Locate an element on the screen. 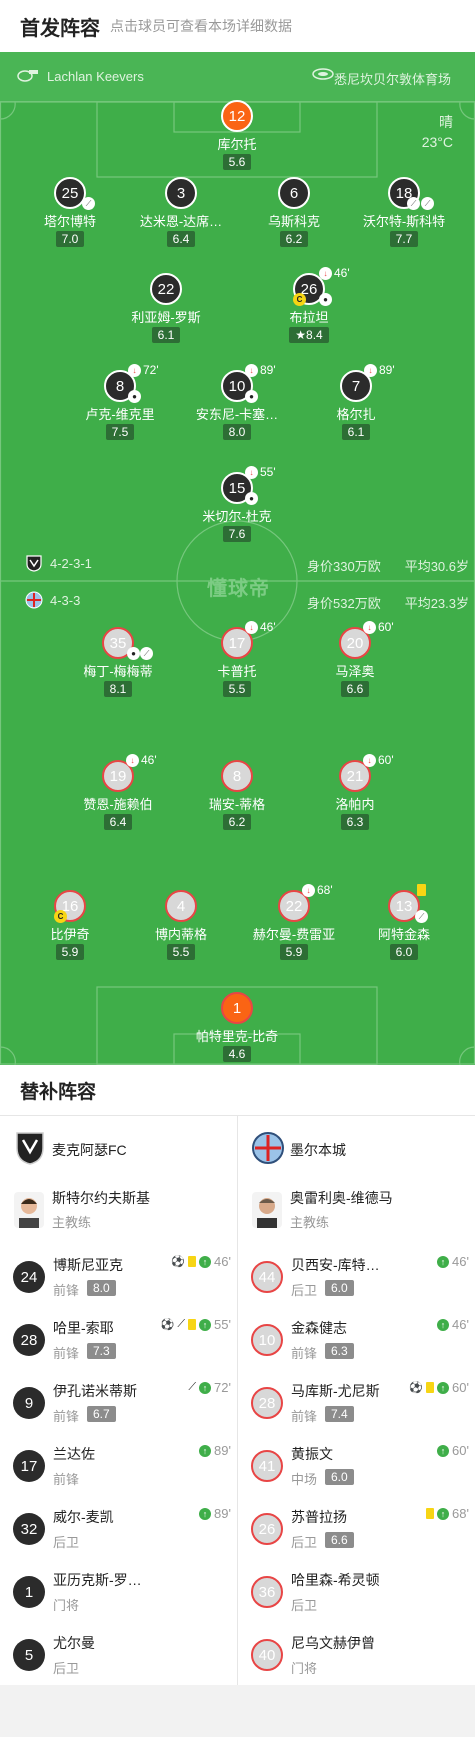  sub-player: 36 哈里森-希灵顿 后卫 is located at coordinates (356, 1590).